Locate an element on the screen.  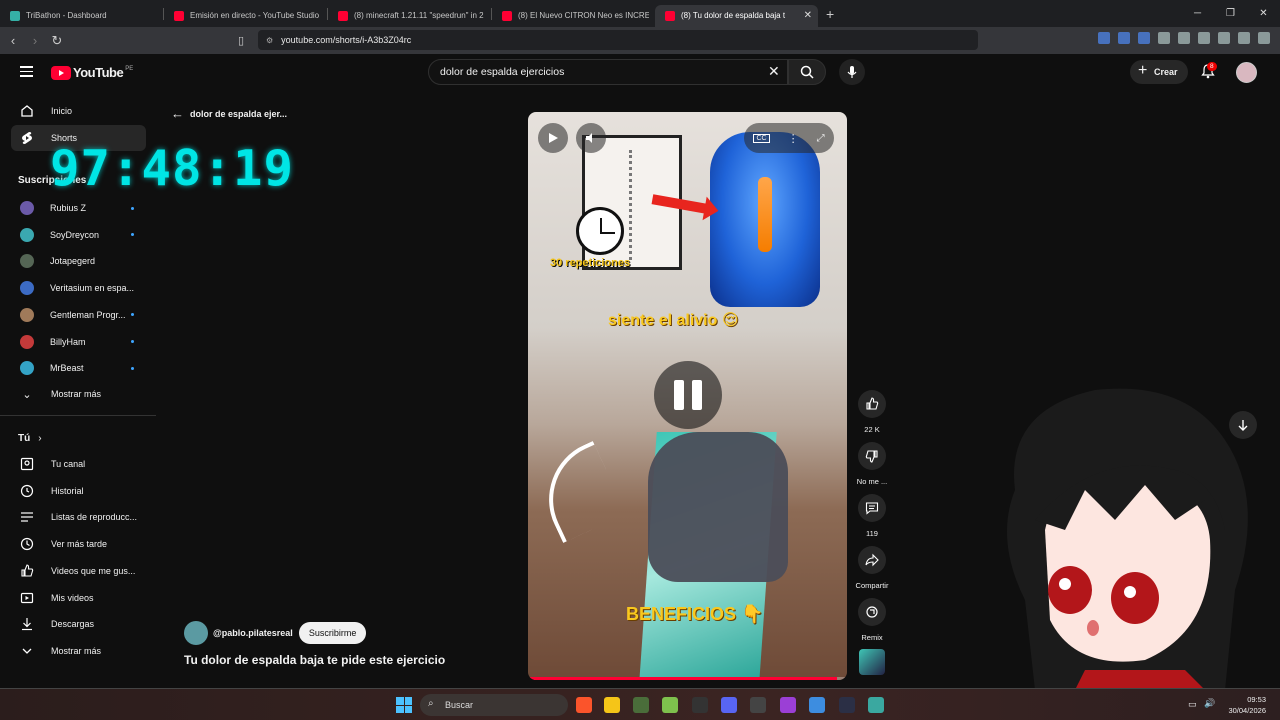
volume-button is located at coordinates (591, 138).